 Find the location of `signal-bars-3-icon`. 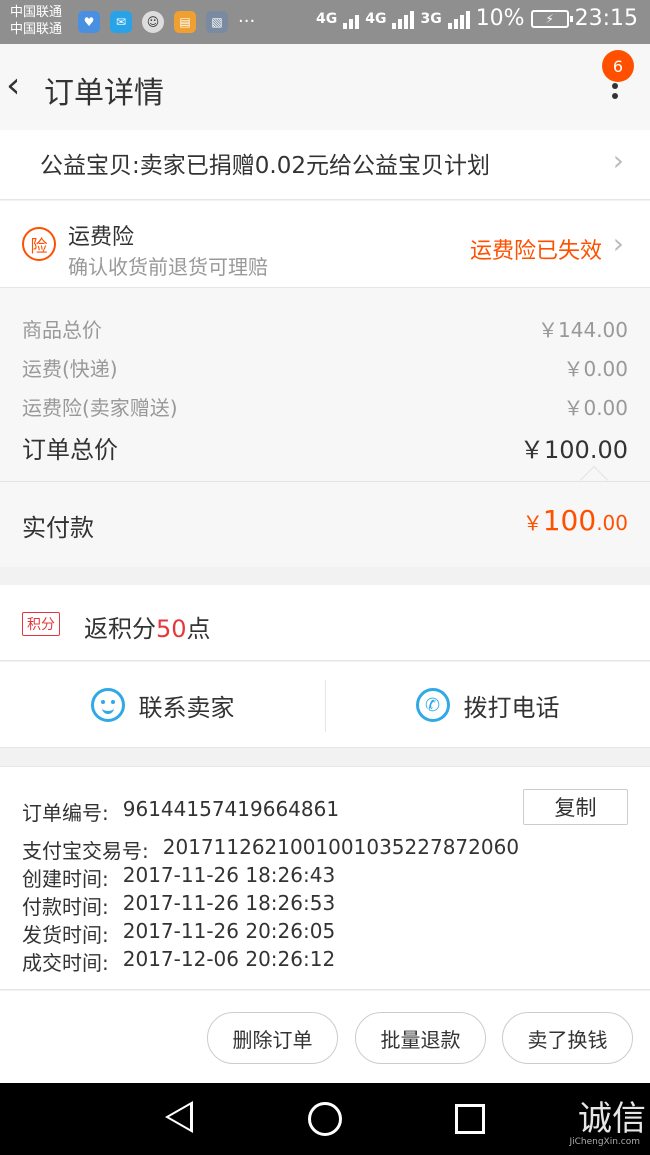

signal-bars-3-icon is located at coordinates (458, 19).